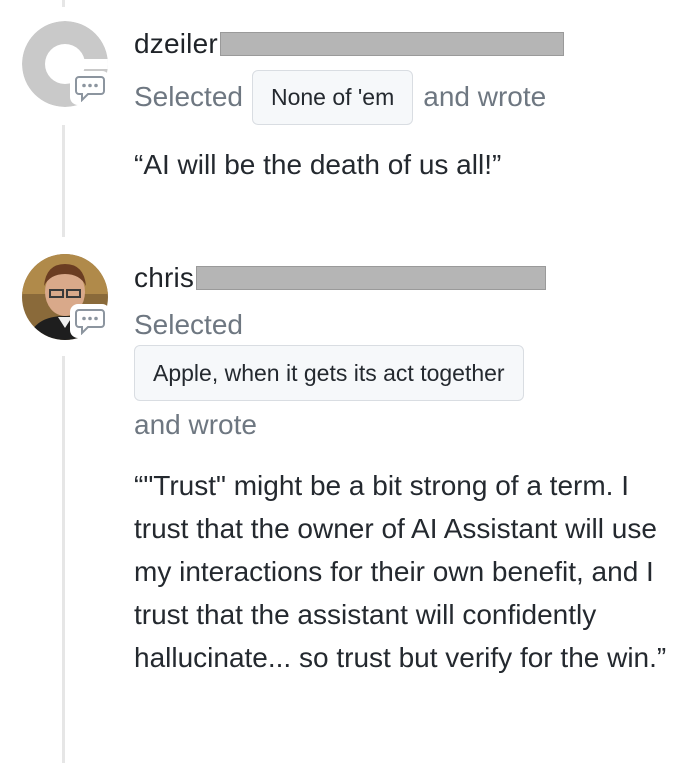 Image resolution: width=700 pixels, height=763 pixels. Describe the element at coordinates (164, 278) in the screenshot. I see `username: chris` at that location.